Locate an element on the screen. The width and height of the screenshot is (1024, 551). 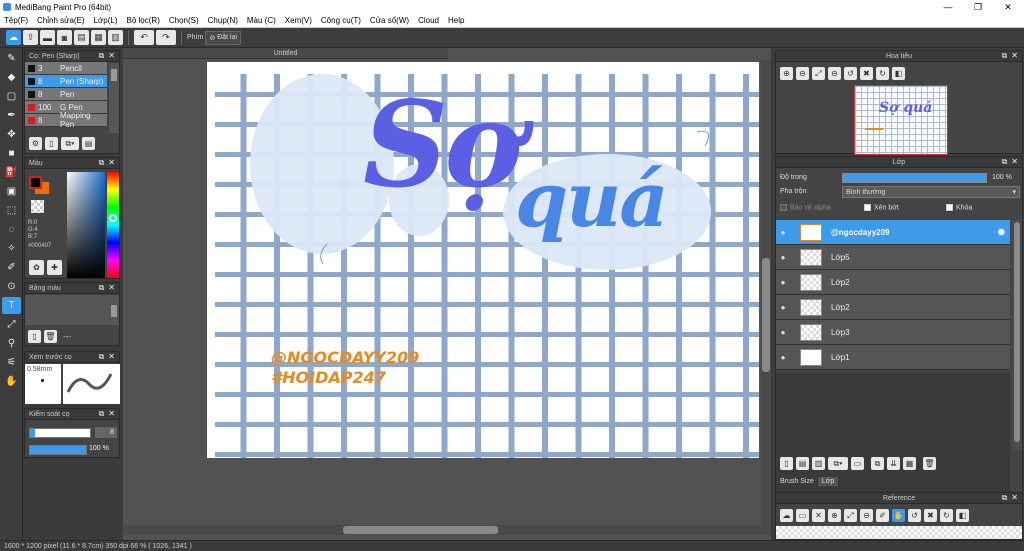
eyedropper-icon: ✐ is located at coordinates (882, 515).